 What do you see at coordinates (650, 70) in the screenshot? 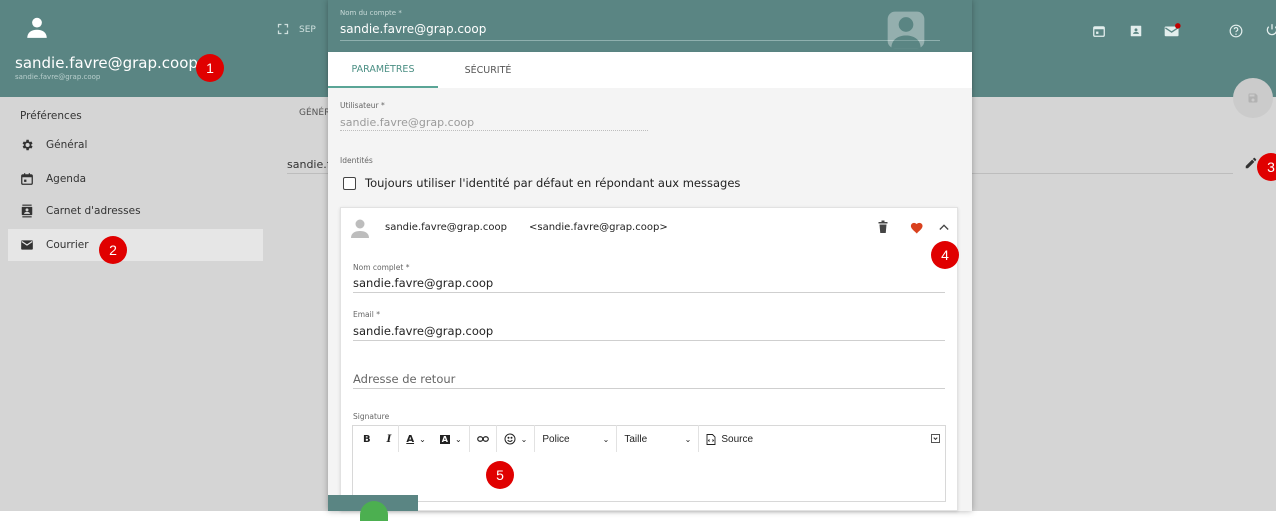
I see `dialog-tabs: PARAMÈTRES SÉCURITÉ` at bounding box center [650, 70].